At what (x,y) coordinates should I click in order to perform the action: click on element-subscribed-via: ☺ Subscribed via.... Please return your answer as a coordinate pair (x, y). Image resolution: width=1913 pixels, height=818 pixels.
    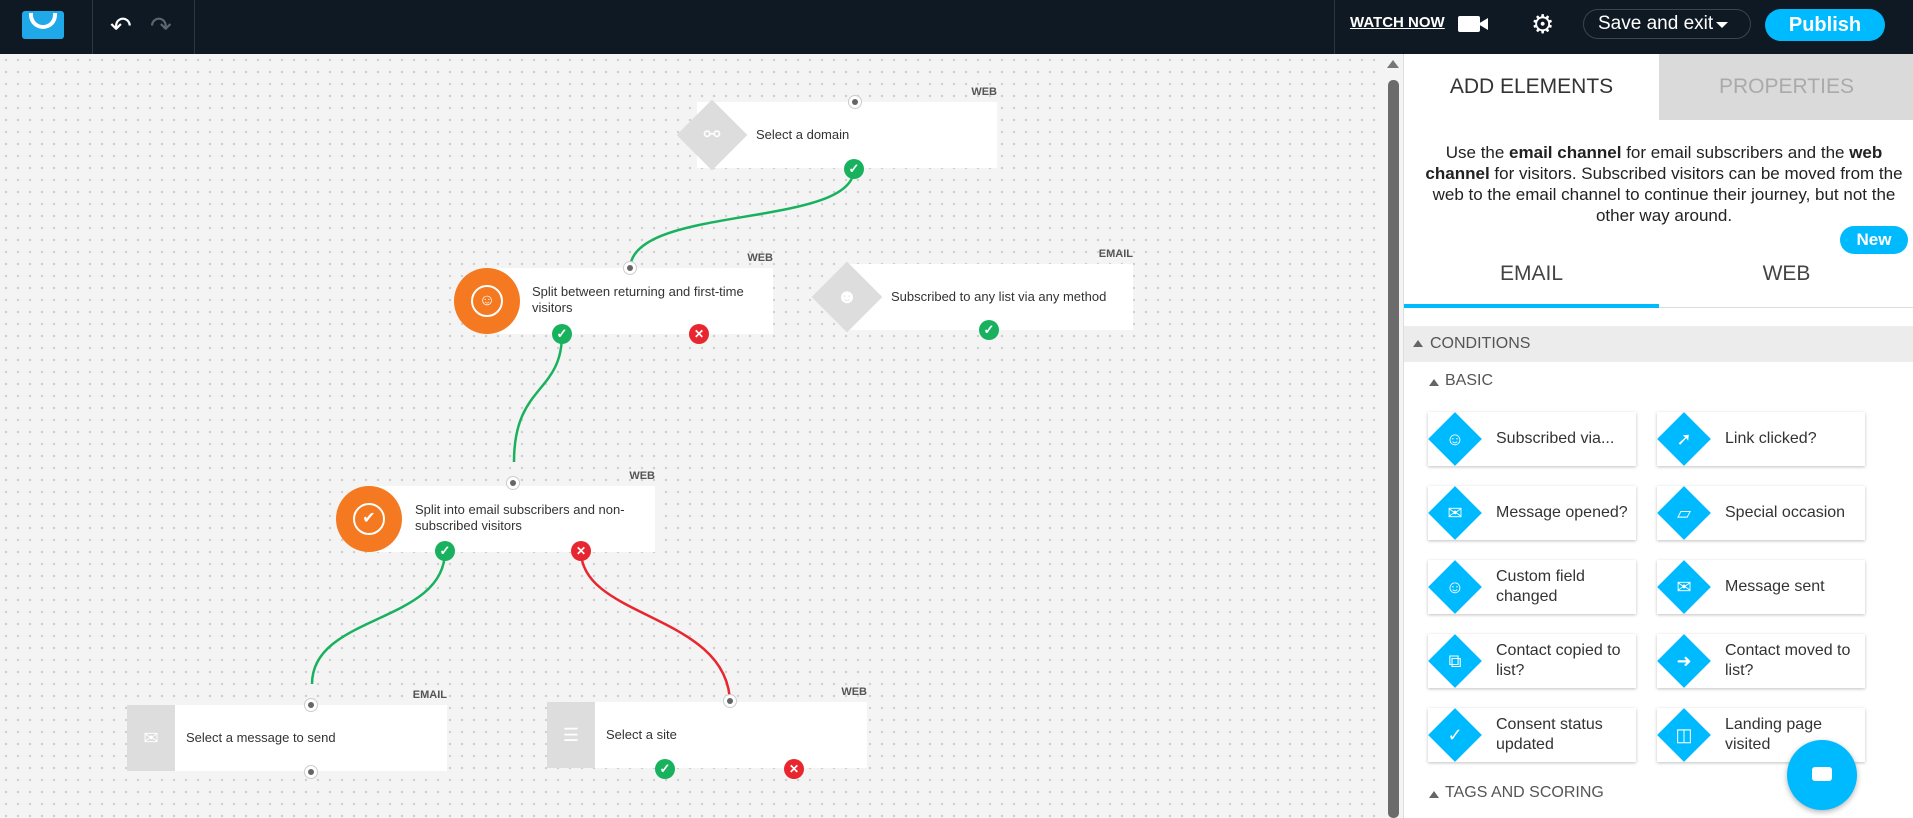
    Looking at the image, I should click on (1532, 439).